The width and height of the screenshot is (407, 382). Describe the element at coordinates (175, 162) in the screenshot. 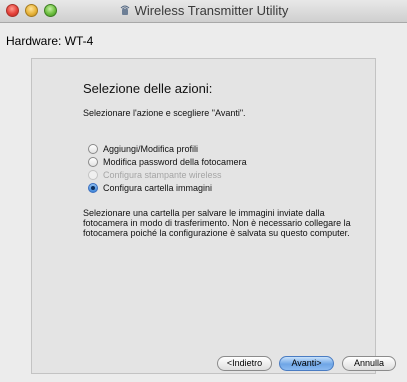

I see `radio-label: Modifica password della fotocamera` at that location.